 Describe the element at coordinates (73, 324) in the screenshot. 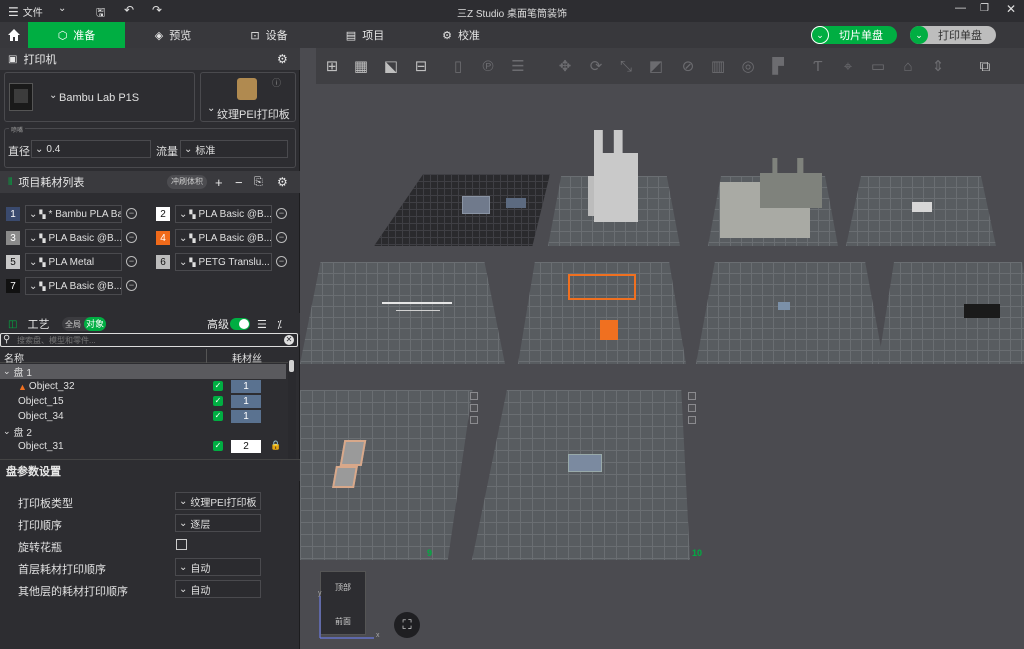

I see `global-option: 全局` at that location.